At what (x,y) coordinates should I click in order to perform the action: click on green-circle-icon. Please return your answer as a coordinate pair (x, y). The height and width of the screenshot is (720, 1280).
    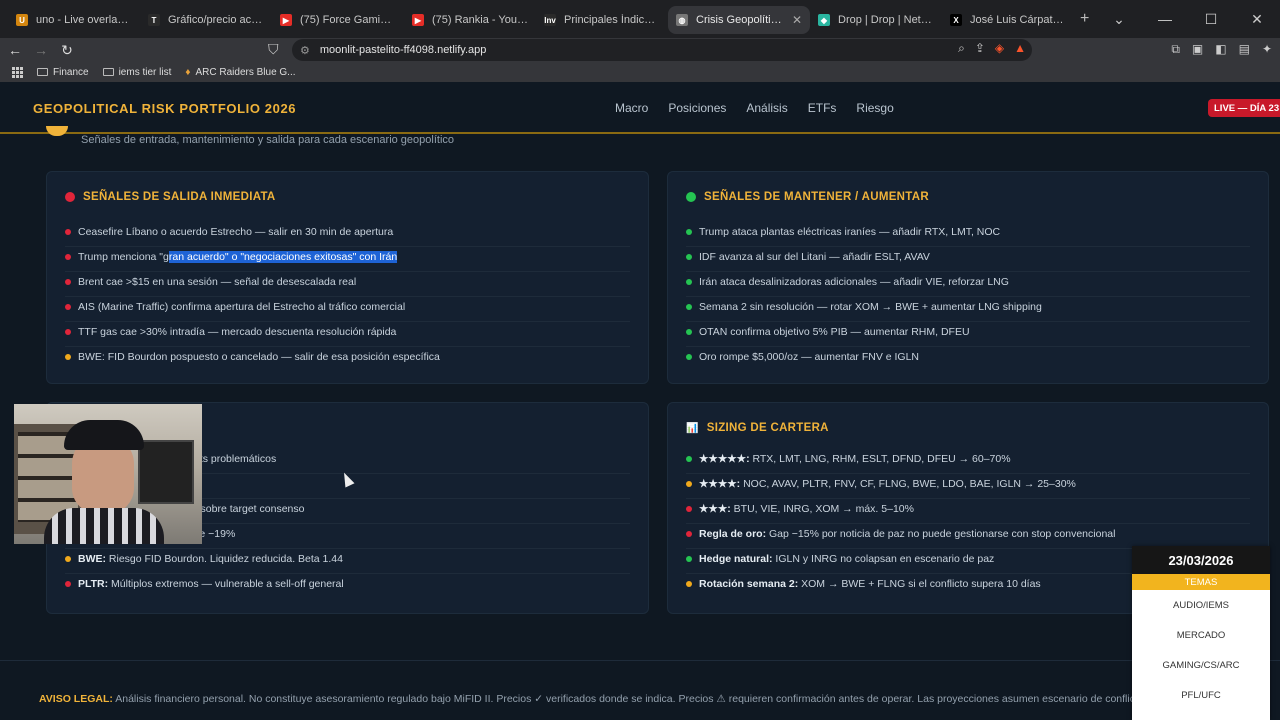
    Looking at the image, I should click on (691, 197).